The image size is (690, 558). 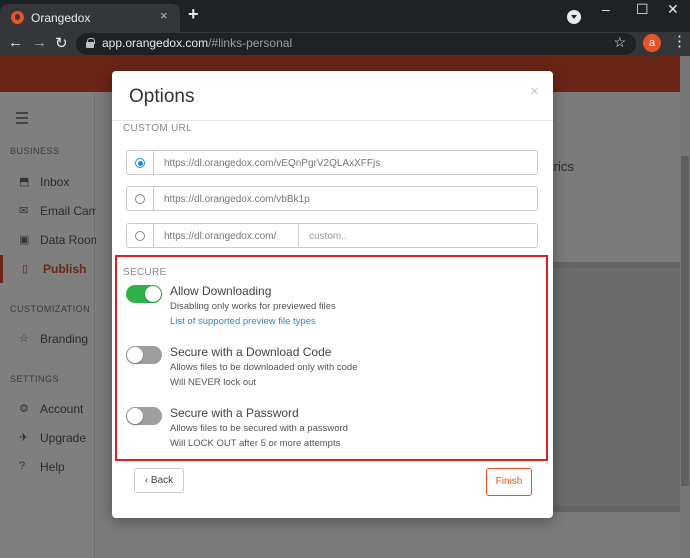 What do you see at coordinates (144, 355) in the screenshot?
I see `download-code-toggle` at bounding box center [144, 355].